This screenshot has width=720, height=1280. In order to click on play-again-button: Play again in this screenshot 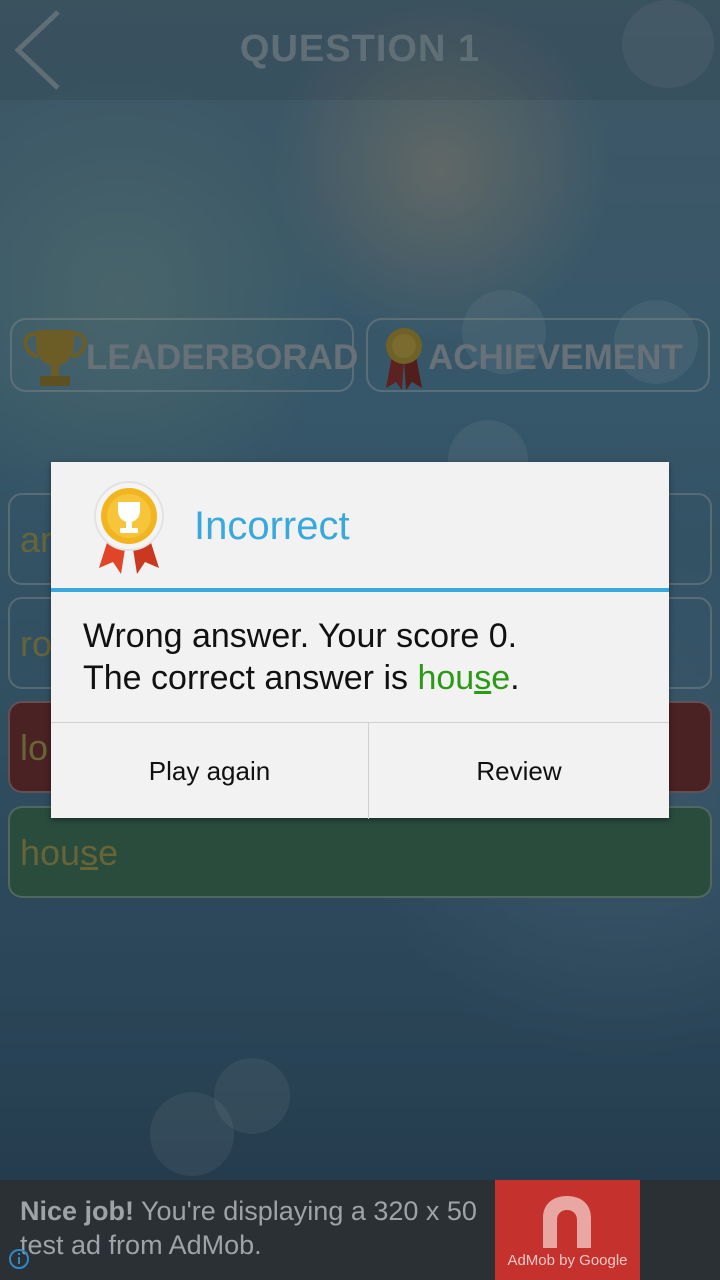, I will do `click(209, 771)`.